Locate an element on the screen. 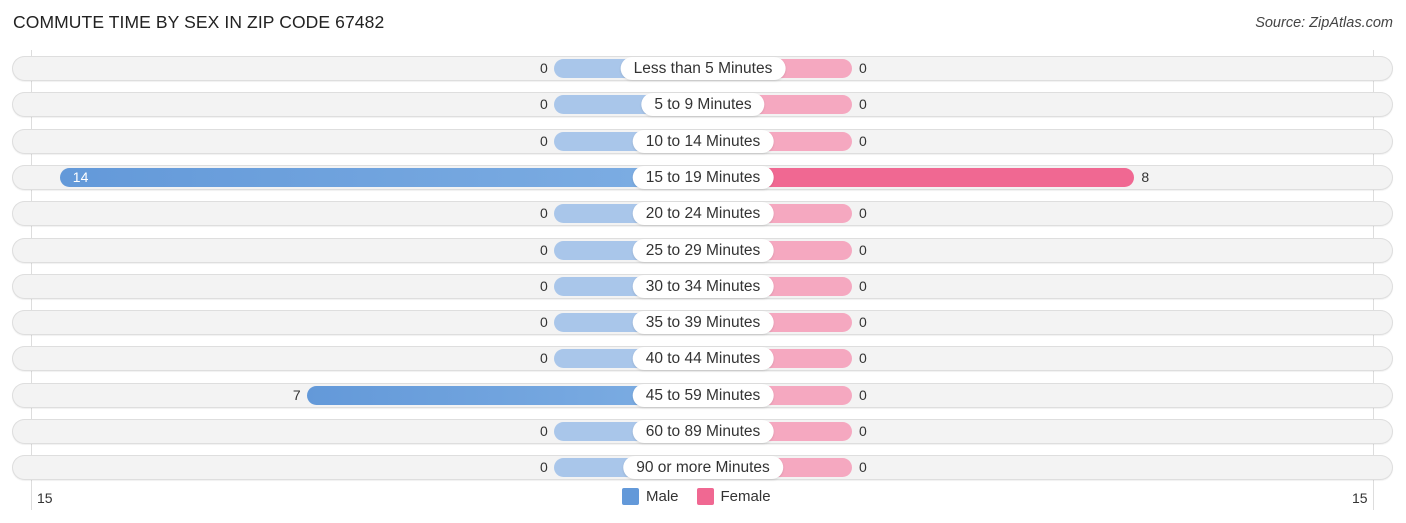 This screenshot has height=523, width=1406. category-label: 5 to 9 Minutes is located at coordinates (703, 105).